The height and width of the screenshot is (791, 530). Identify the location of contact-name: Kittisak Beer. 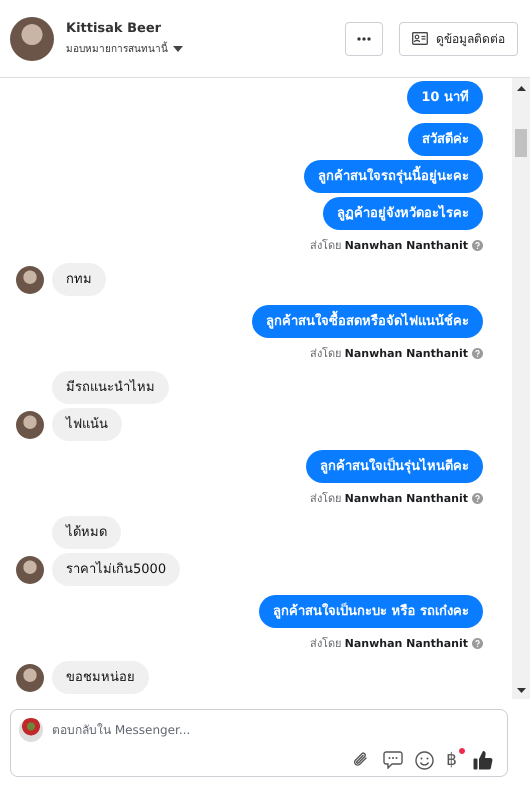
(114, 28).